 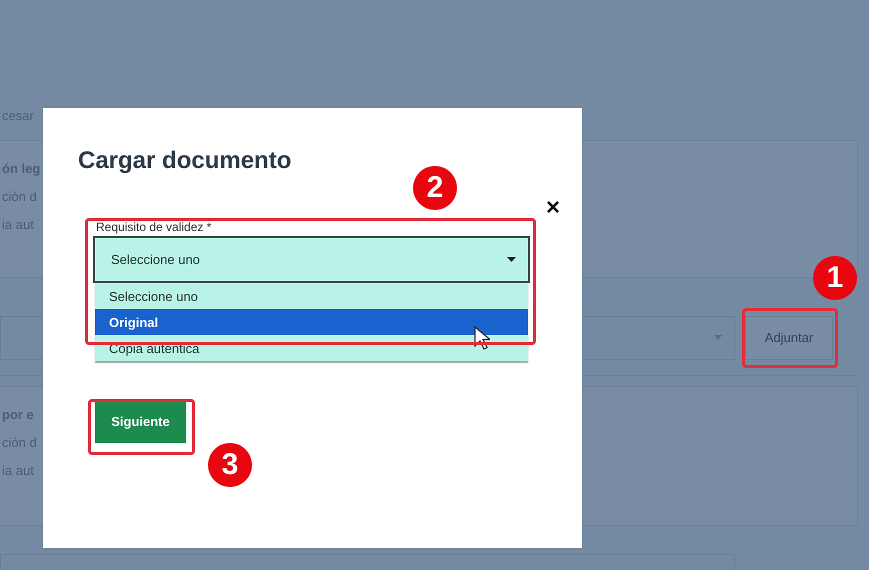 I want to click on pointer-icon, so click(x=482, y=338).